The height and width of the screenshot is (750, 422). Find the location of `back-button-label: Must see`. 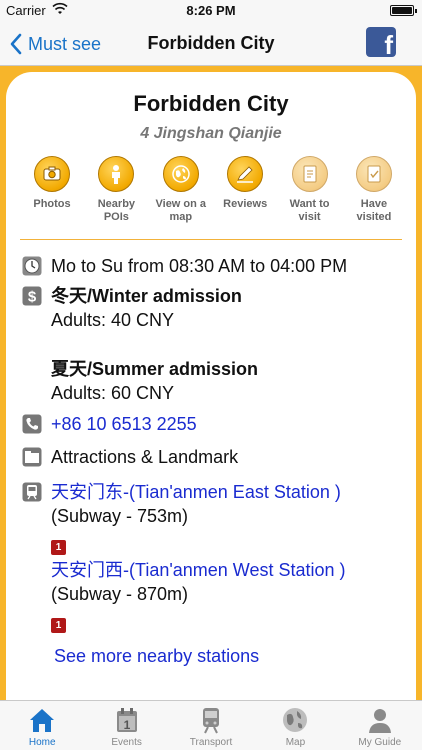

back-button-label: Must see is located at coordinates (65, 43).